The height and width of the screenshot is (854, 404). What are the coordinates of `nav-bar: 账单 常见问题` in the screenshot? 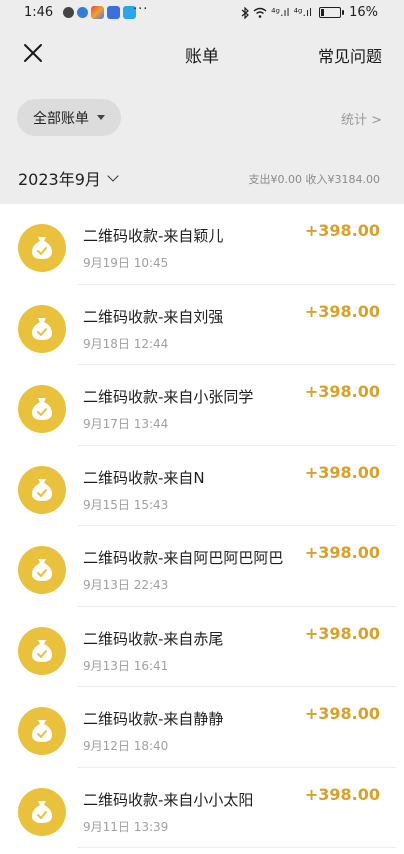 It's located at (202, 54).